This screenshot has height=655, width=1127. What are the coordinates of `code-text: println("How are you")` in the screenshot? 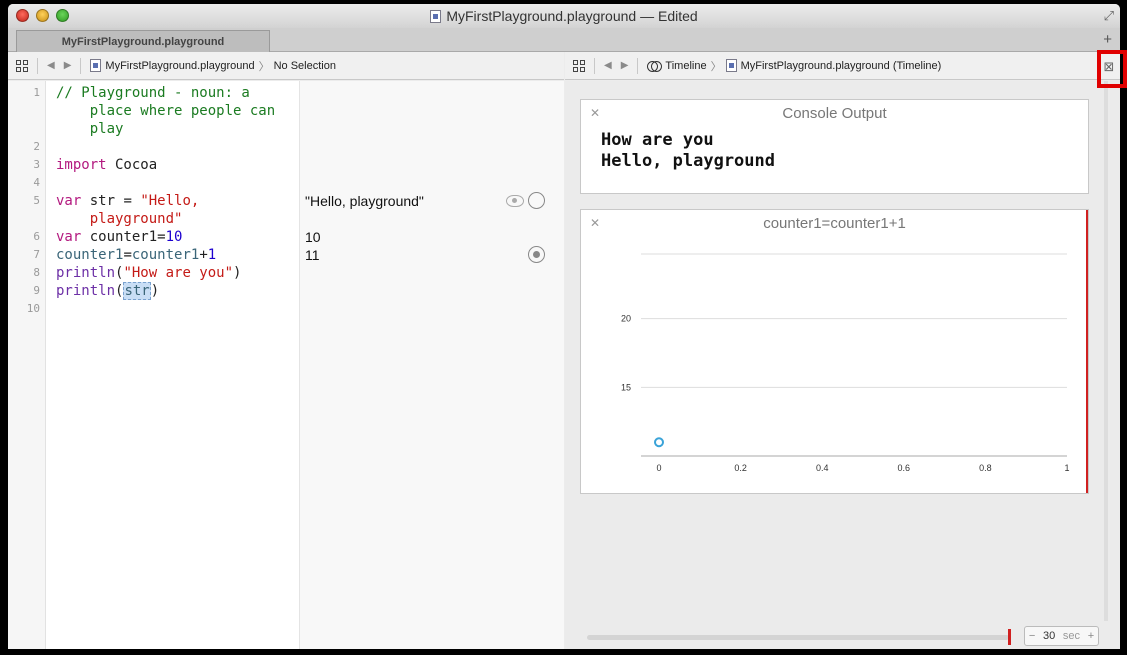 It's located at (149, 273).